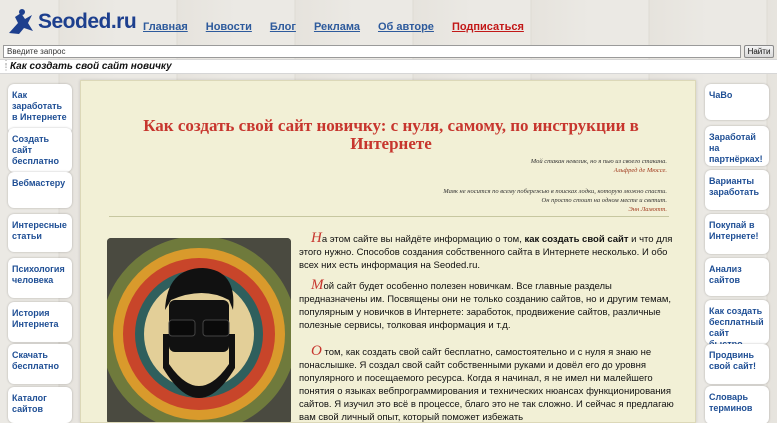  I want to click on right-menu-partners: Заработай на партнёрках!, so click(737, 146).